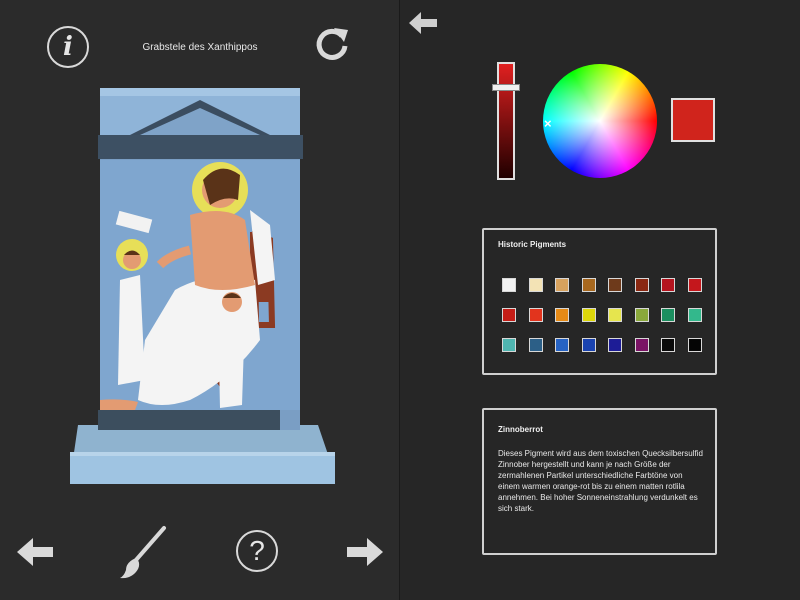  What do you see at coordinates (365, 552) in the screenshot?
I see `arrow-right-icon` at bounding box center [365, 552].